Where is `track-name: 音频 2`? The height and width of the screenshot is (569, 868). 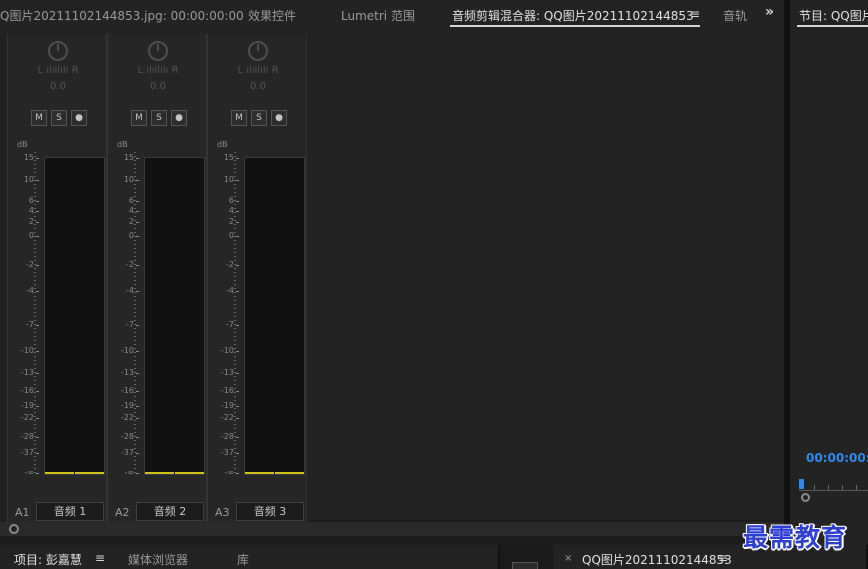
track-name: 音频 2 is located at coordinates (170, 511).